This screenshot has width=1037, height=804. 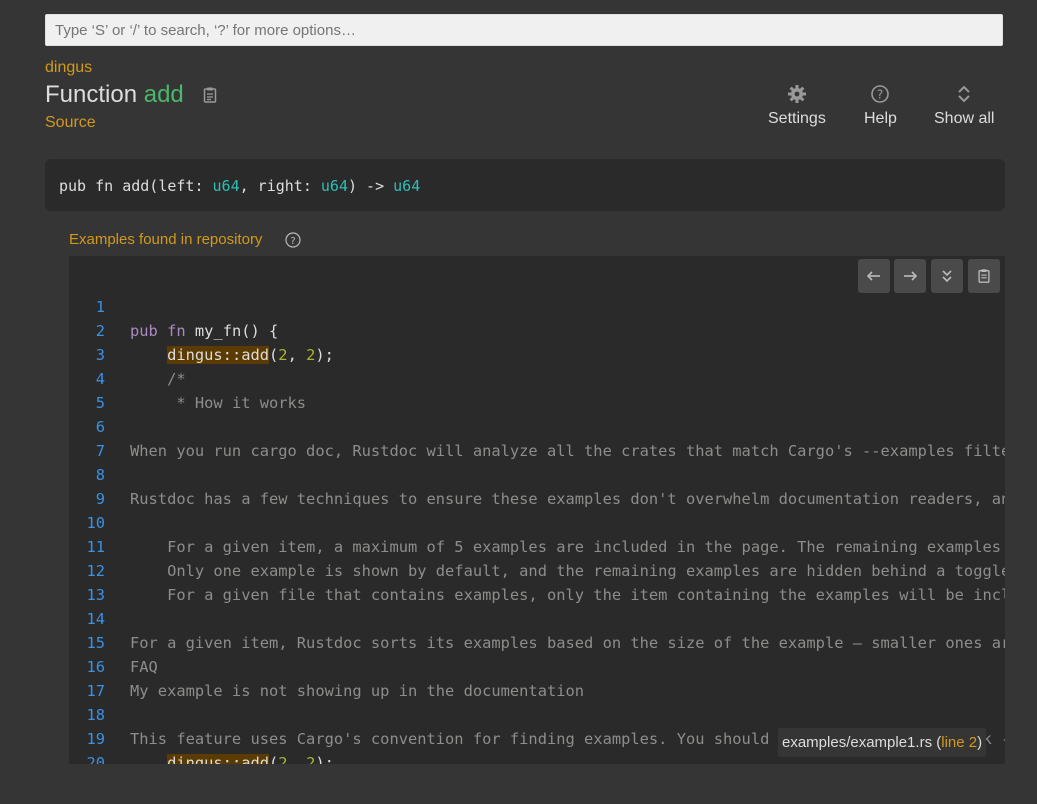 What do you see at coordinates (226, 186) in the screenshot?
I see `sig-type-left: u64` at bounding box center [226, 186].